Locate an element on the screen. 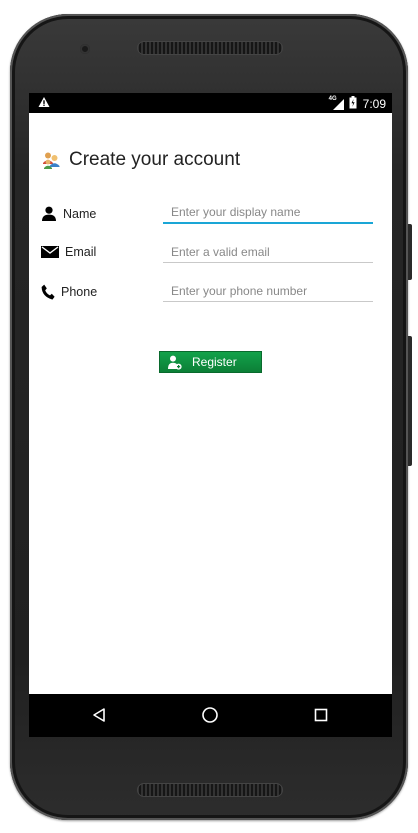 This screenshot has height=833, width=418. warning-icon is located at coordinates (44, 103).